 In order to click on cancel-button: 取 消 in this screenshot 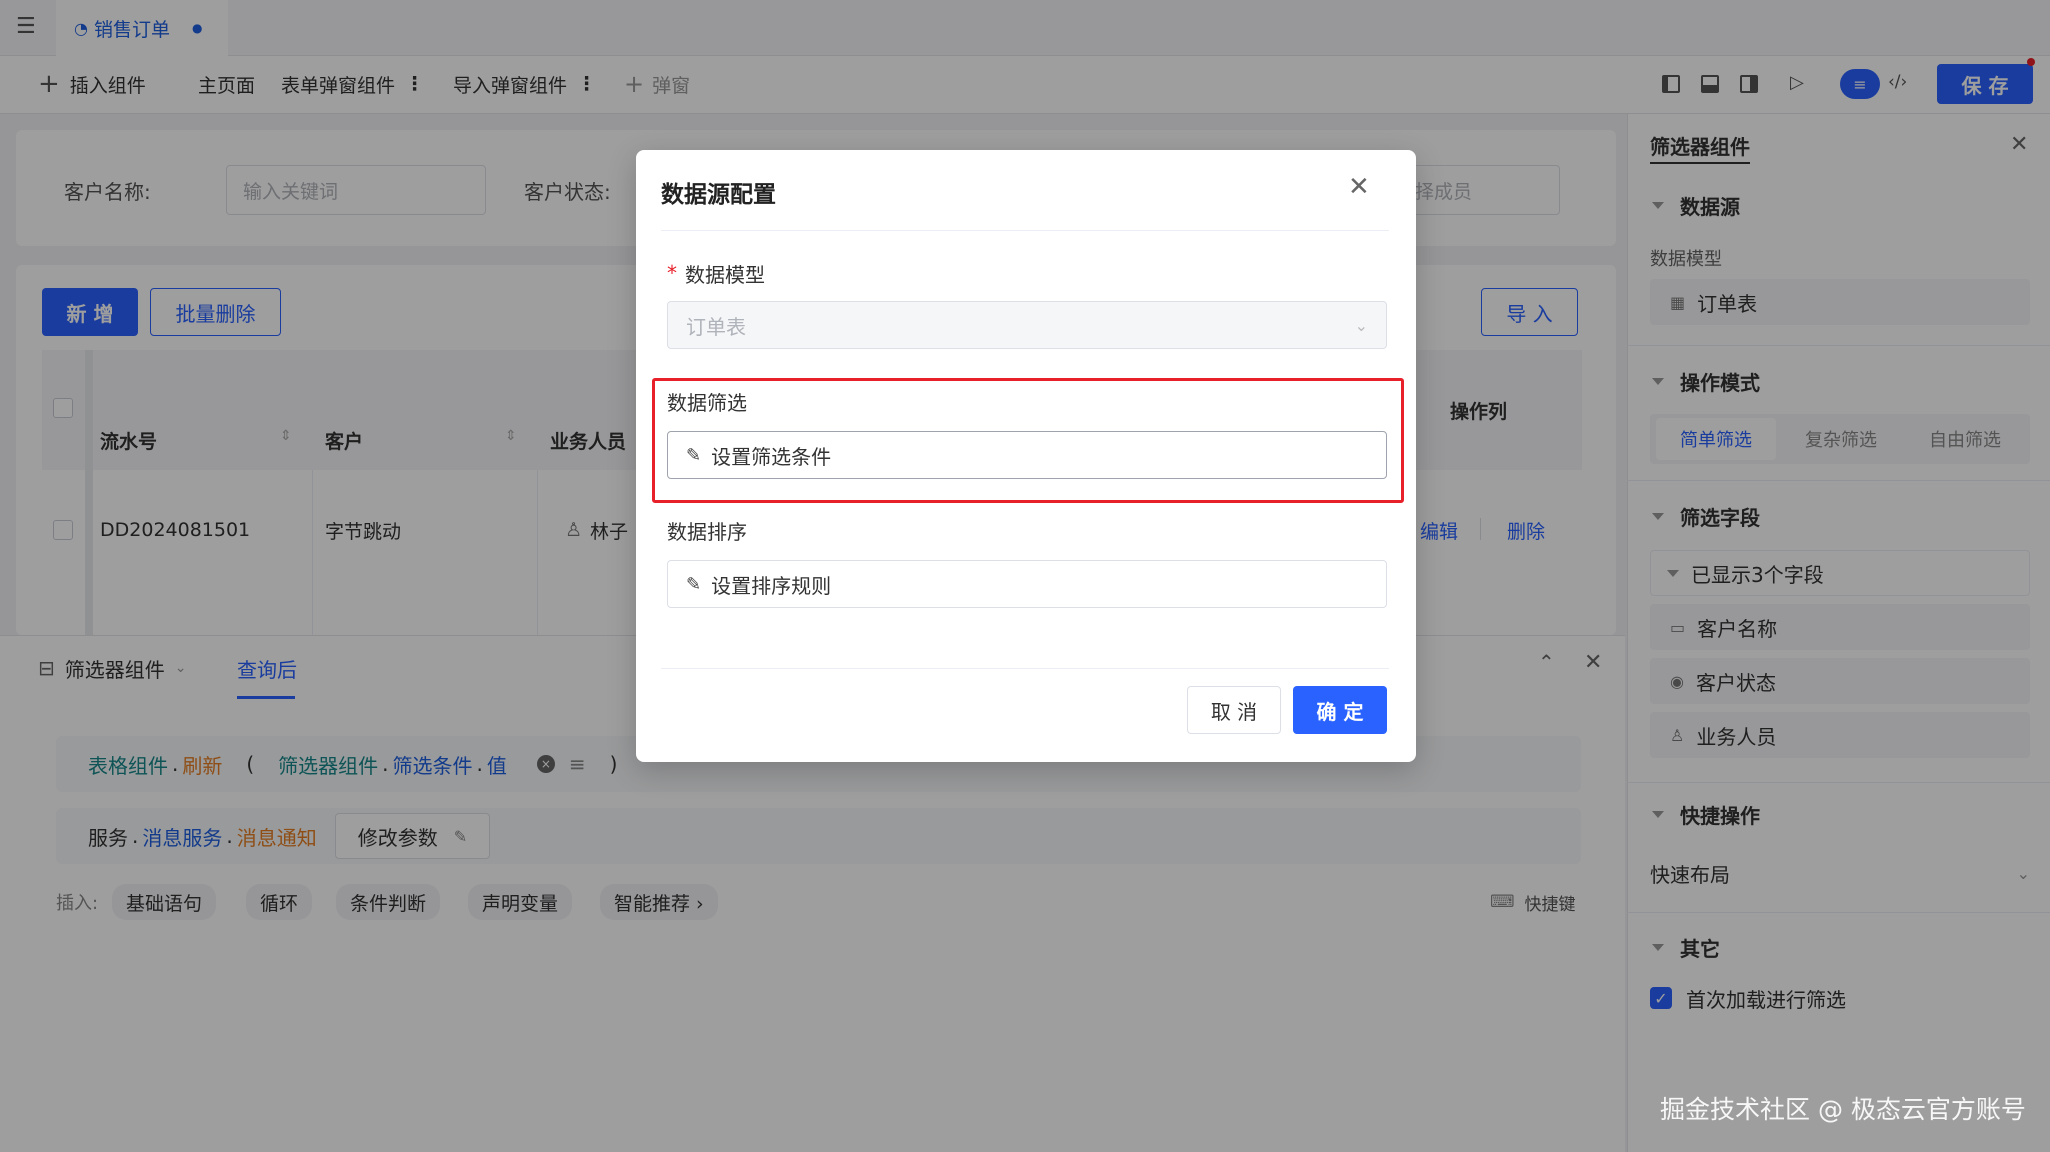, I will do `click(1234, 710)`.